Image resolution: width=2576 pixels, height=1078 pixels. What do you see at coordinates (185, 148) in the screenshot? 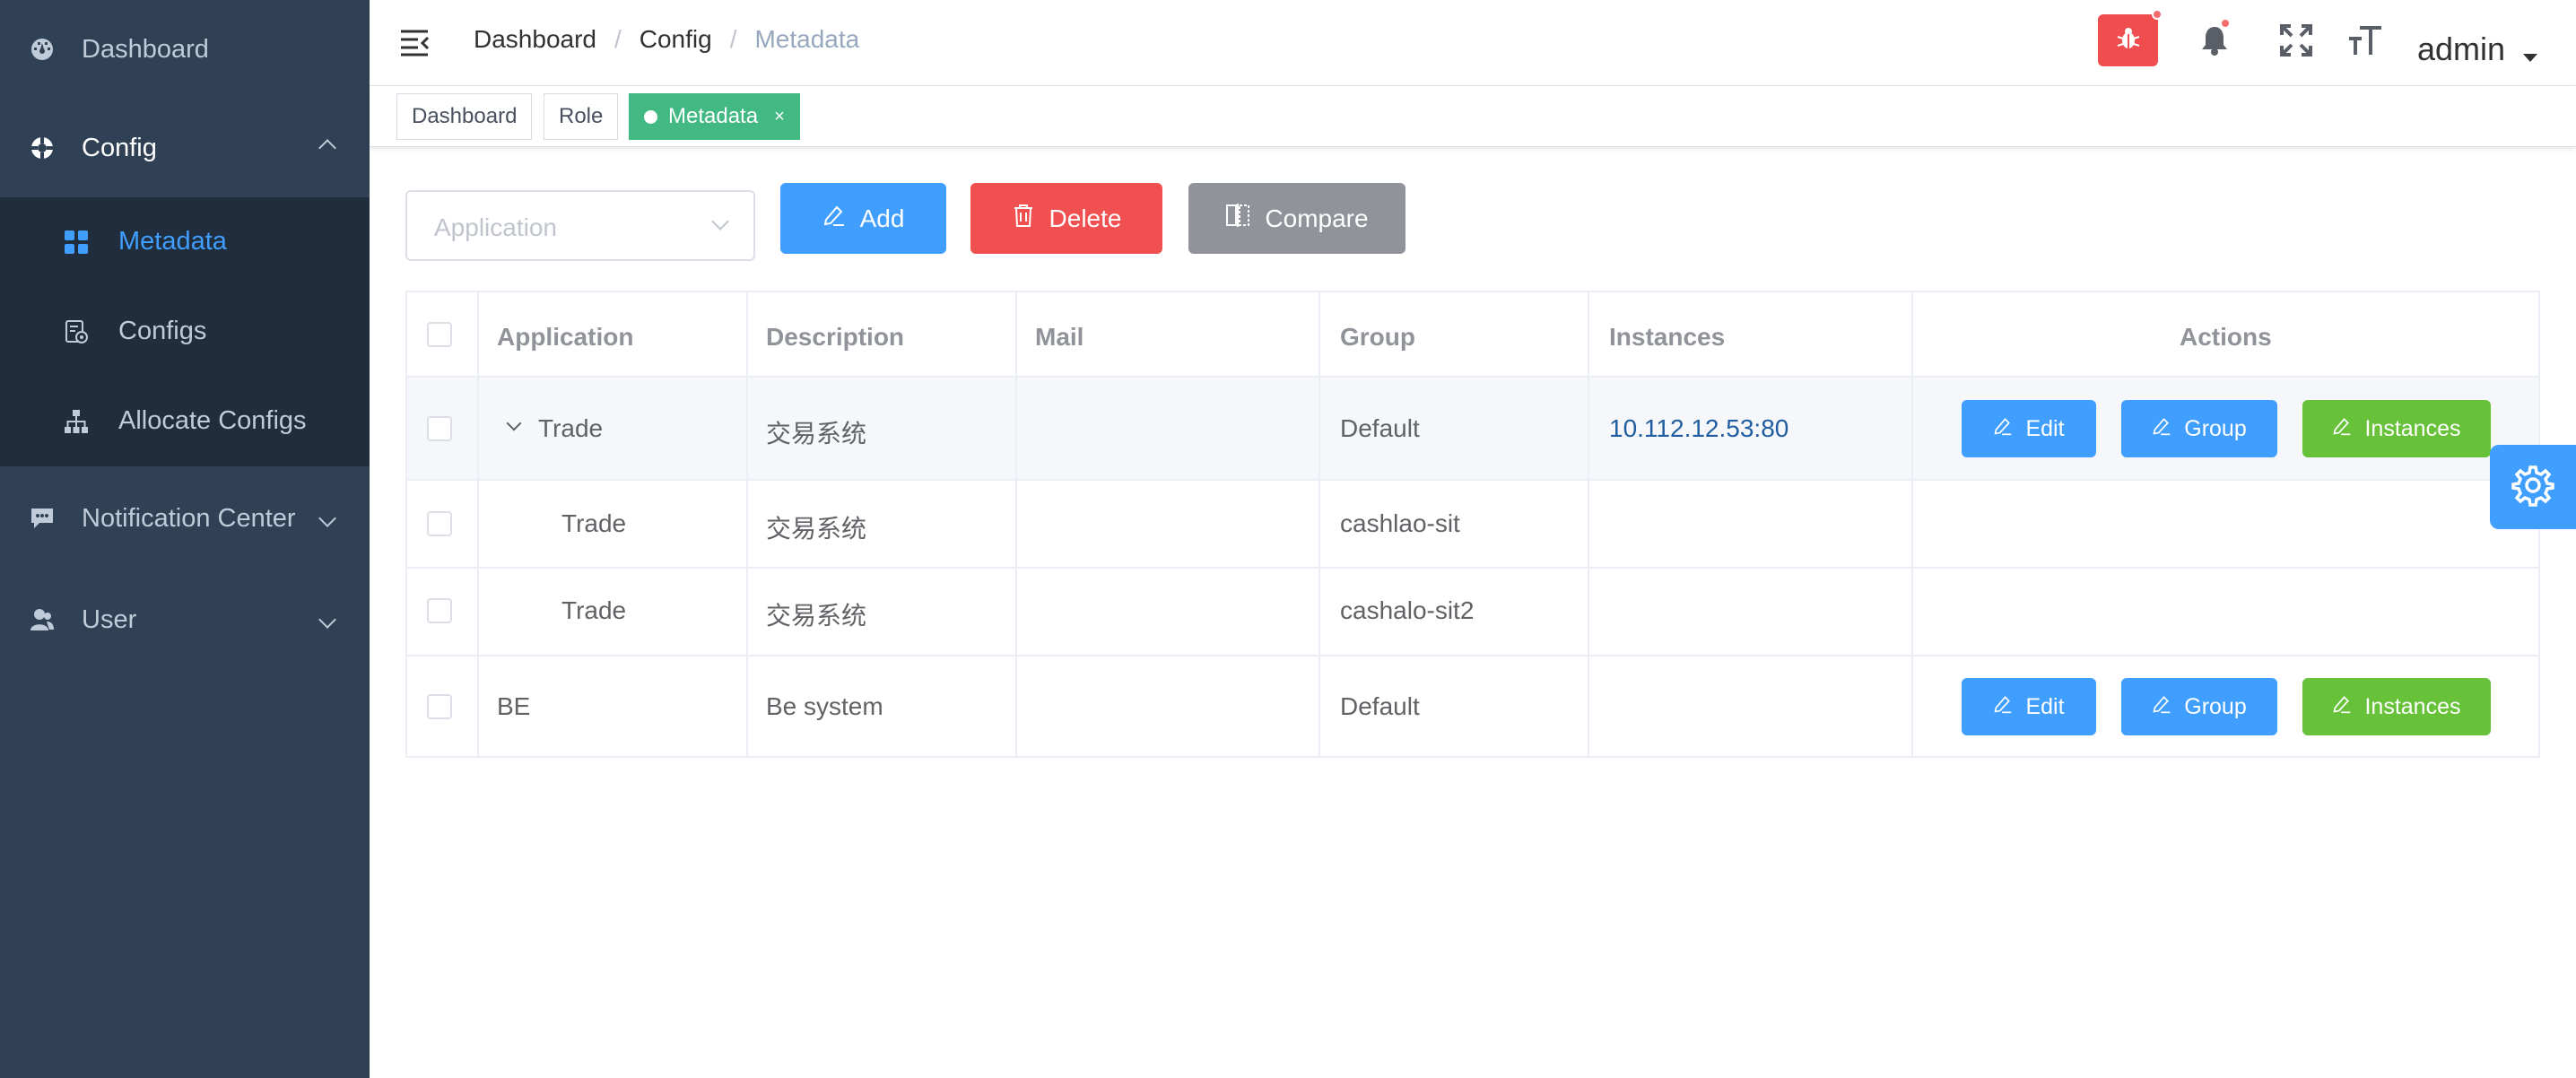
I see `sidebar-item-config: Config` at bounding box center [185, 148].